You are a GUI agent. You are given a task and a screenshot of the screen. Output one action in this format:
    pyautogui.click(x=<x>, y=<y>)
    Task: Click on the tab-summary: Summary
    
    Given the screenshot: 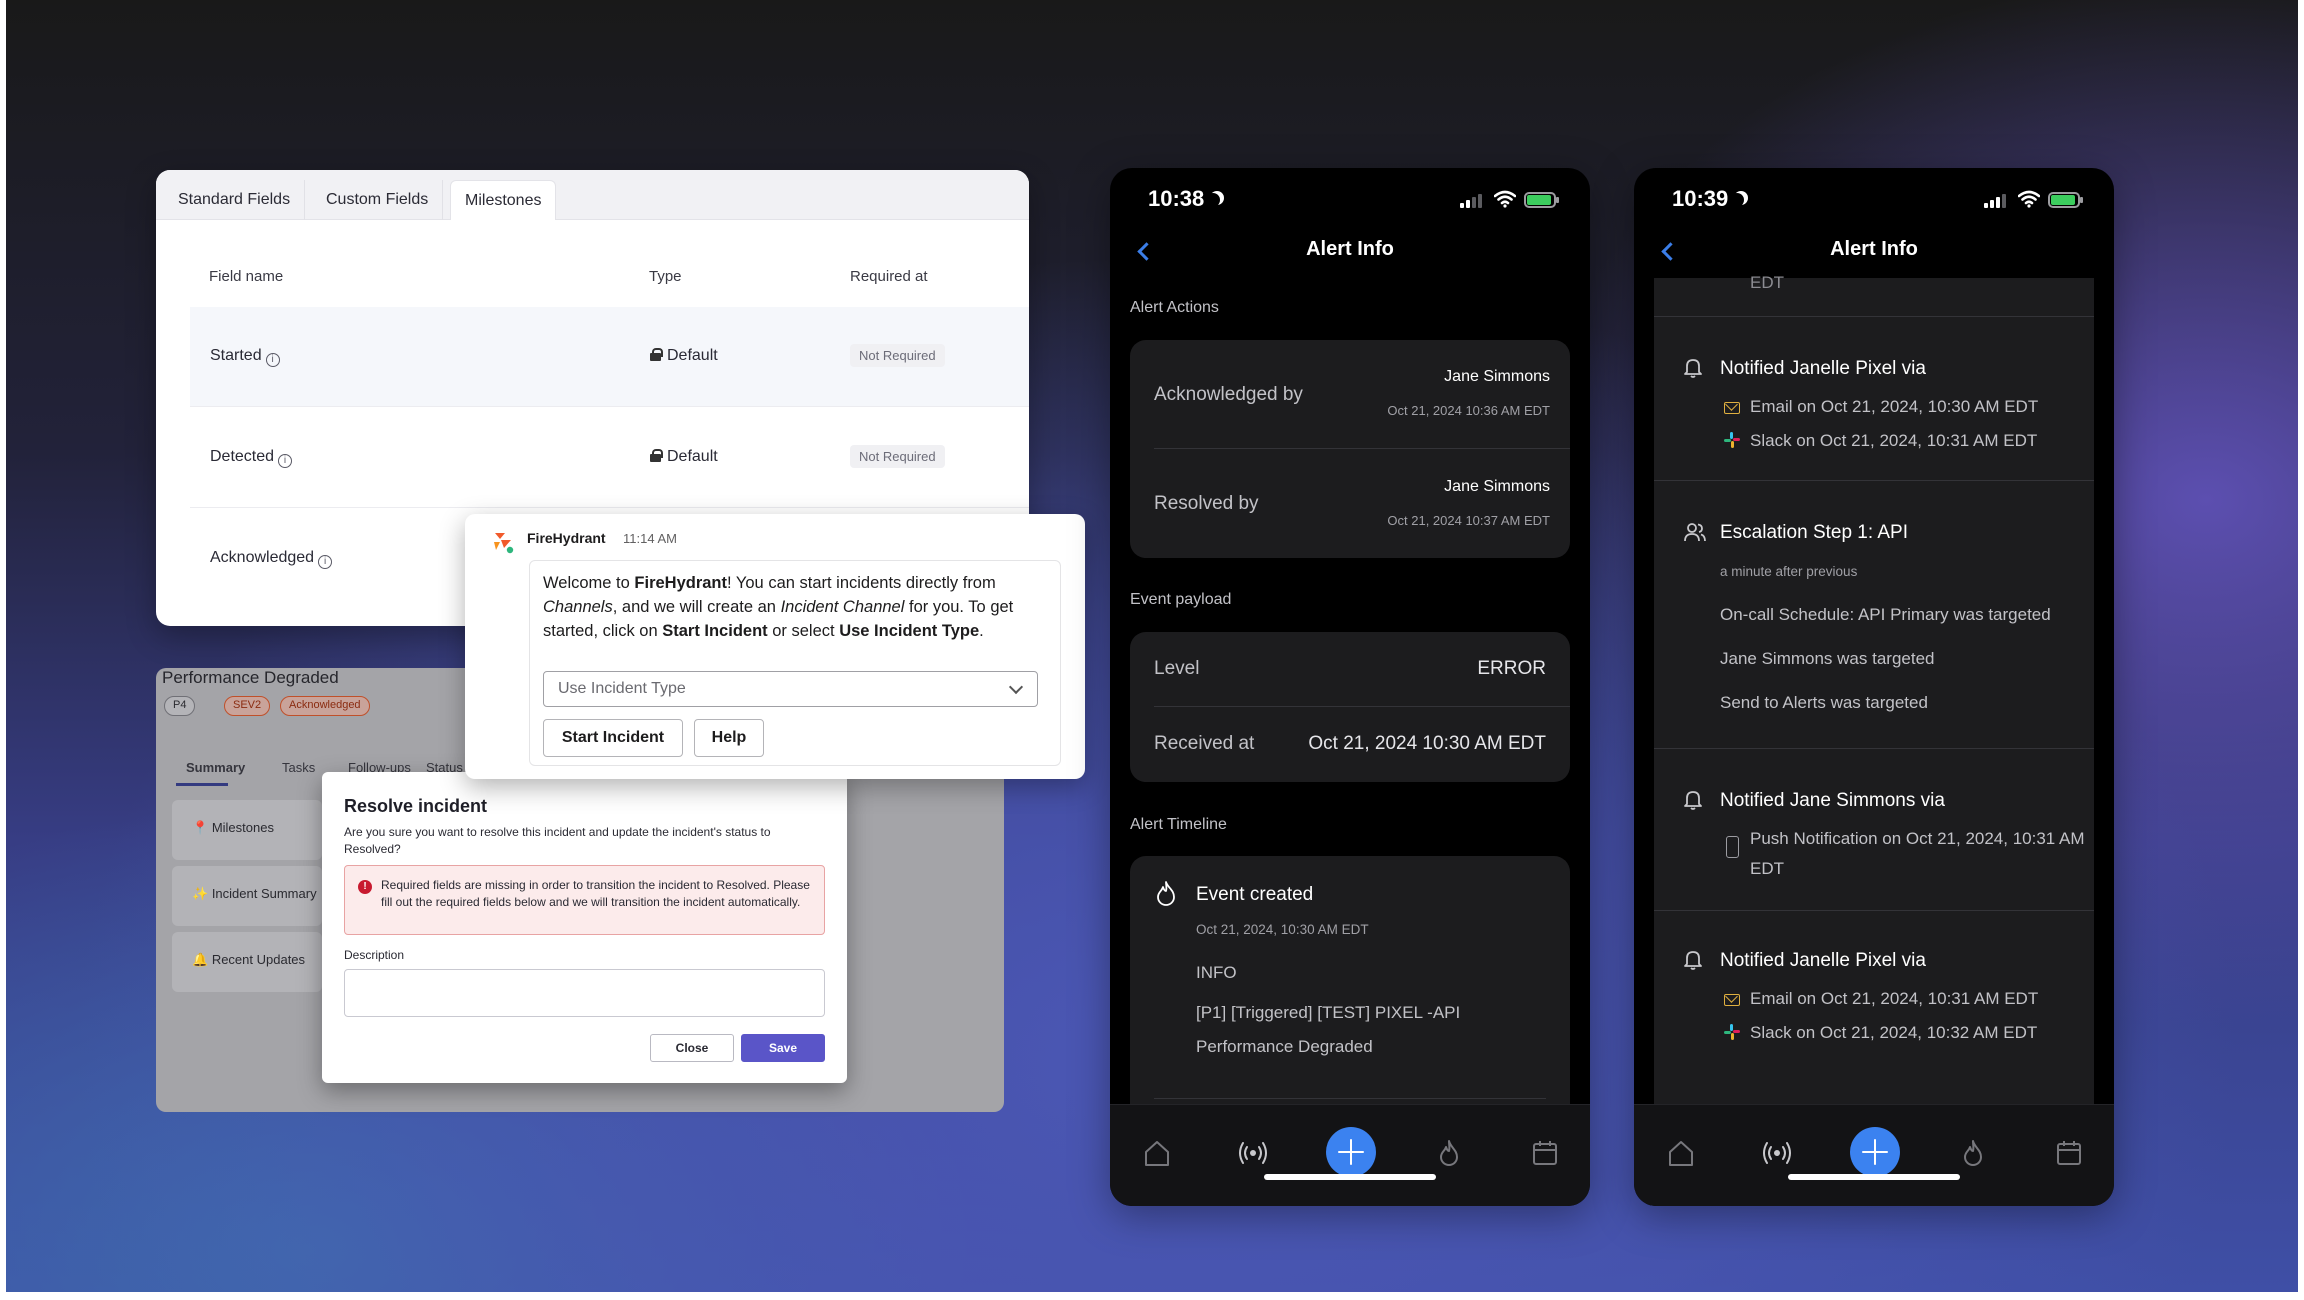 What is the action you would take?
    pyautogui.click(x=215, y=767)
    